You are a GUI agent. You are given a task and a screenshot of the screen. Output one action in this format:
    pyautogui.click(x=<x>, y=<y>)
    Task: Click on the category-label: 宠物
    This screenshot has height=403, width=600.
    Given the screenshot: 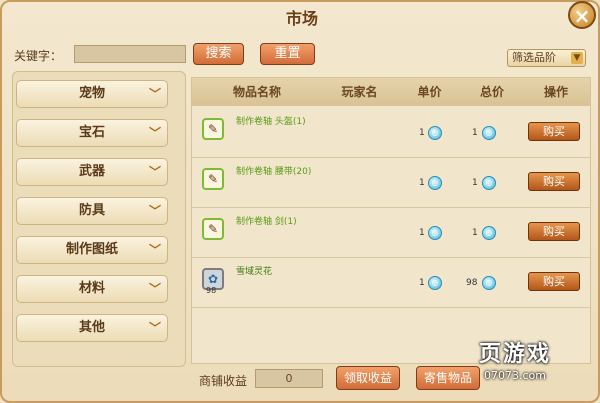 What is the action you would take?
    pyautogui.click(x=91, y=93)
    